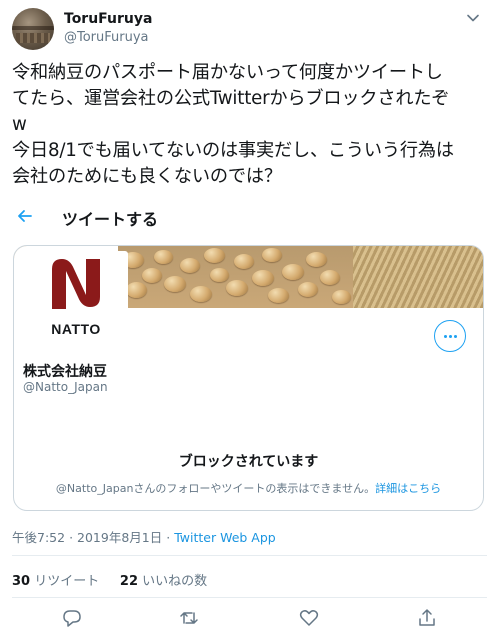 The height and width of the screenshot is (638, 497). What do you see at coordinates (109, 579) in the screenshot?
I see `tweet-stats: 30 リツイート 22 いいねの数` at bounding box center [109, 579].